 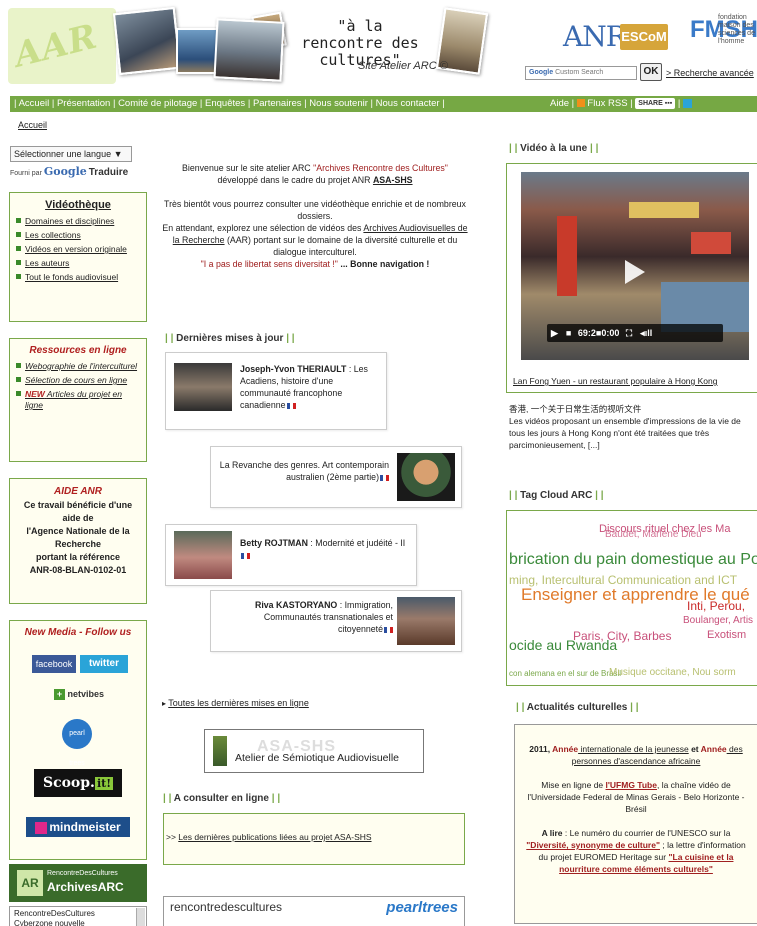 I want to click on fullscreen-icon: ⛶, so click(x=629, y=333).